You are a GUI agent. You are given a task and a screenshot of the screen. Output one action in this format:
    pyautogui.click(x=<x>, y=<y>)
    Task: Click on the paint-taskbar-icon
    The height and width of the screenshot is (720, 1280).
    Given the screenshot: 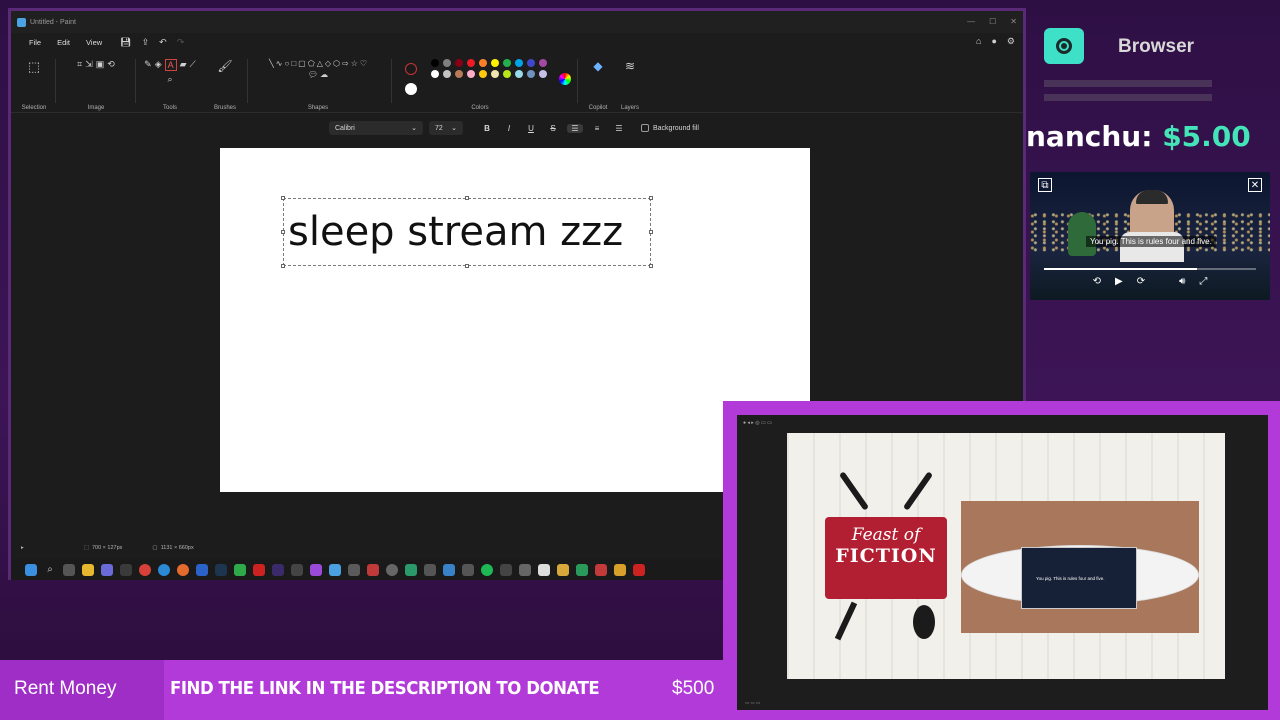 What is the action you would take?
    pyautogui.click(x=316, y=569)
    